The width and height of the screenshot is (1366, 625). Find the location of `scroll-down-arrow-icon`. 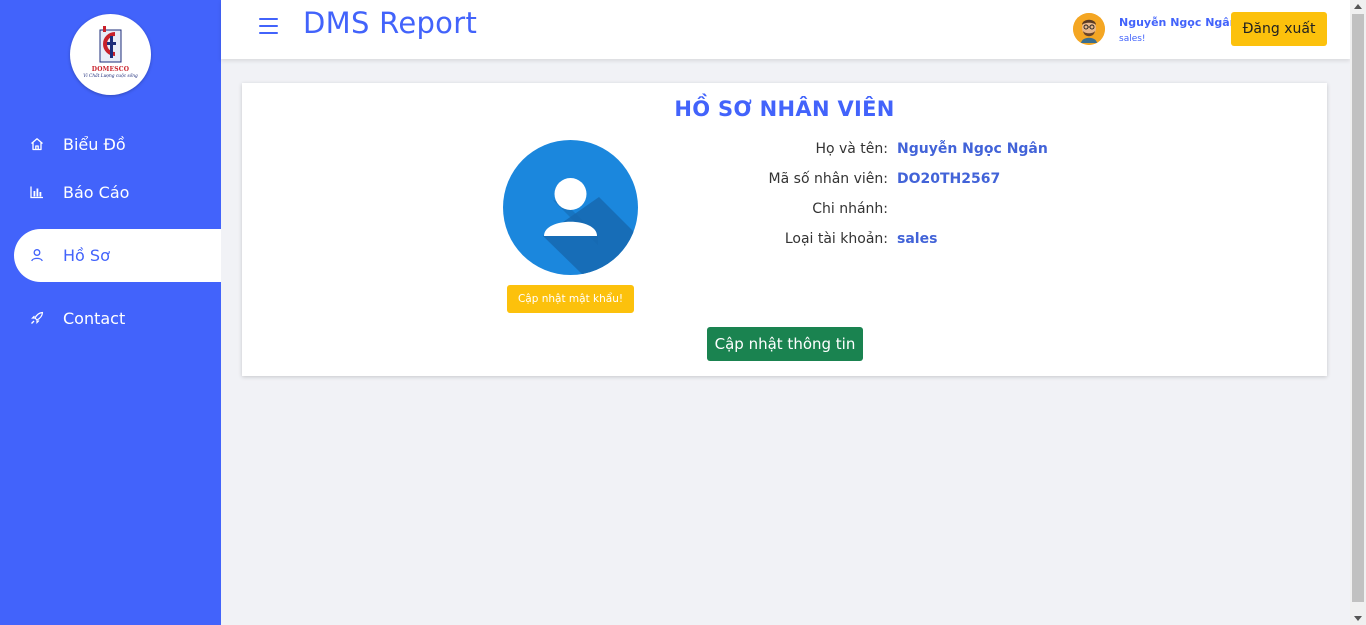

scroll-down-arrow-icon is located at coordinates (1358, 618).